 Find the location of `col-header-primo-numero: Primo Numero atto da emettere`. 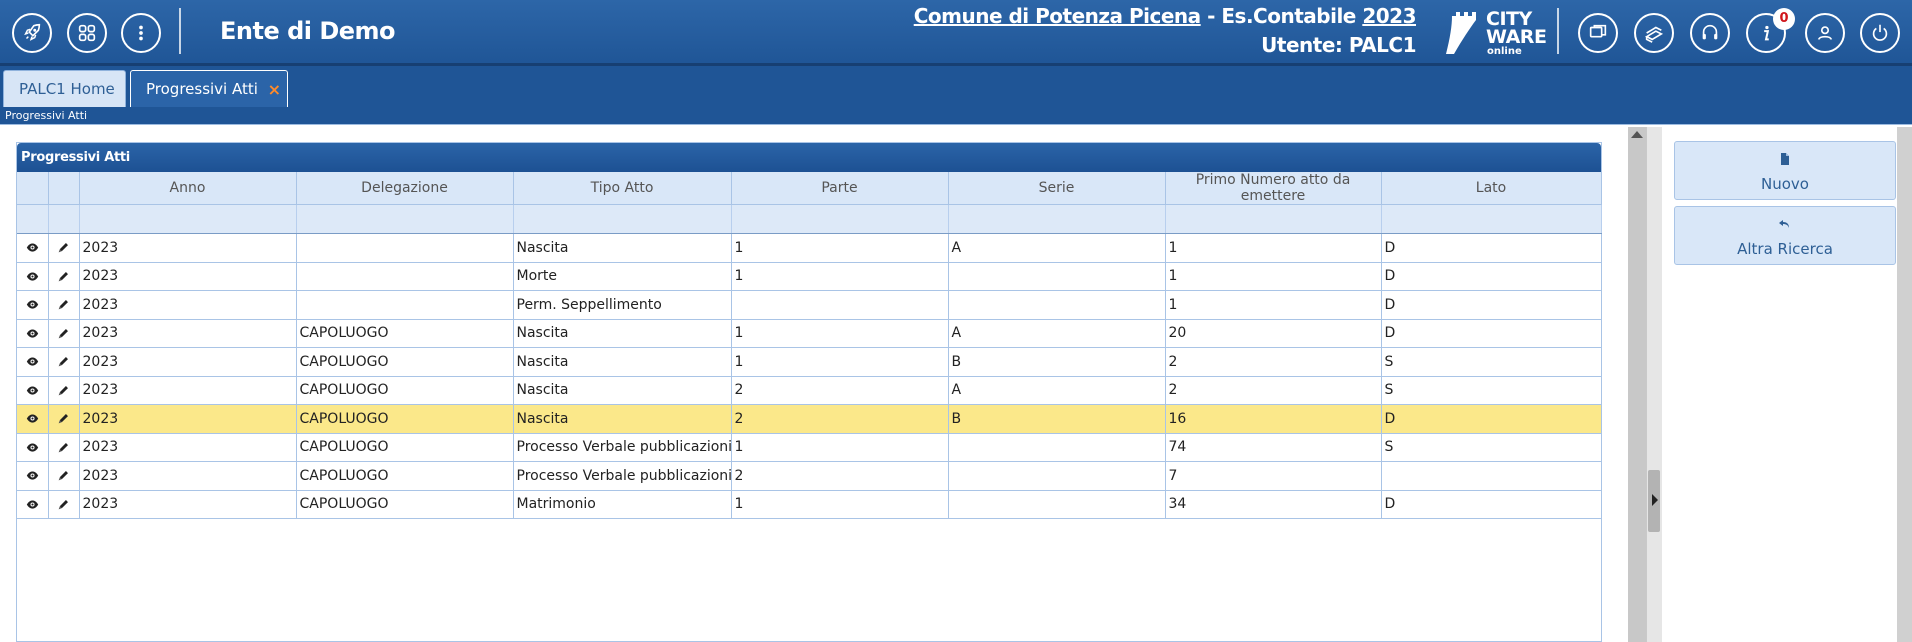

col-header-primo-numero: Primo Numero atto da emettere is located at coordinates (1273, 188).